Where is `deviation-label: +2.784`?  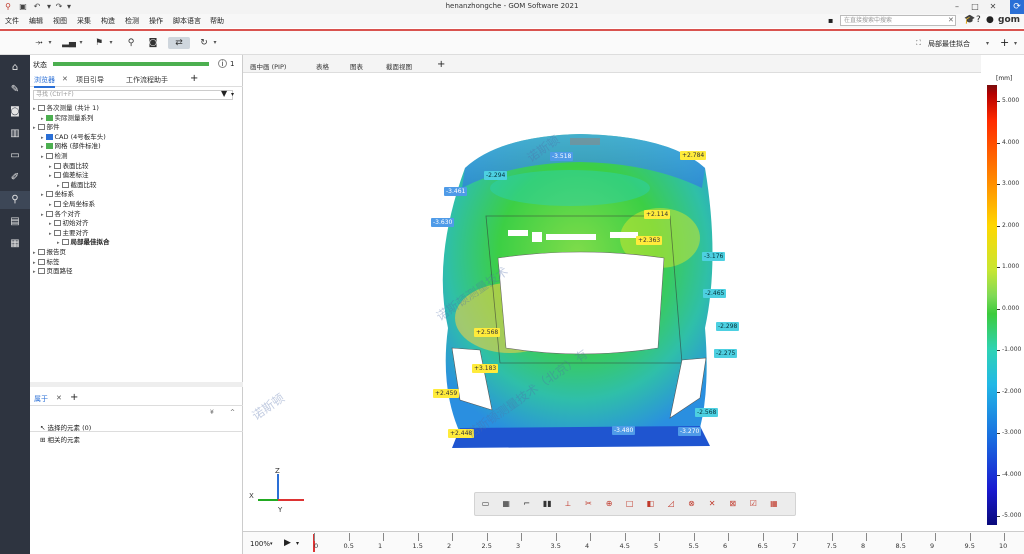 deviation-label: +2.784 is located at coordinates (693, 155).